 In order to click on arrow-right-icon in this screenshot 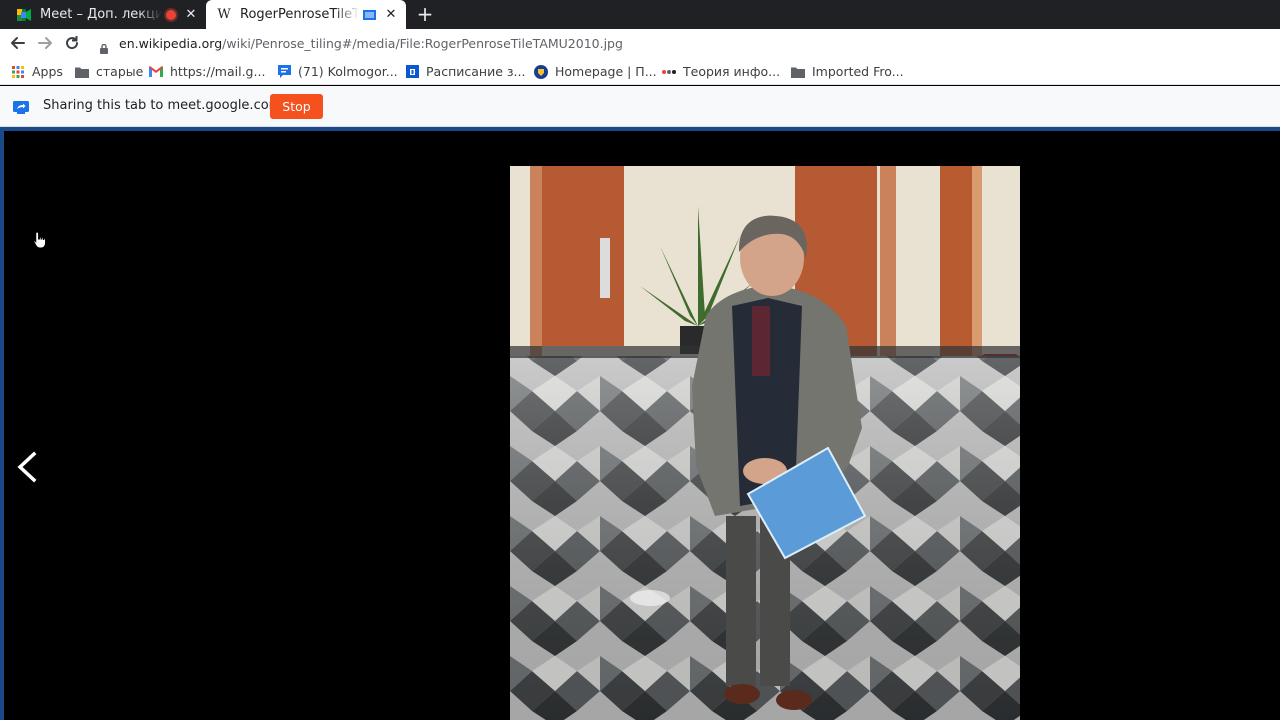, I will do `click(45, 43)`.